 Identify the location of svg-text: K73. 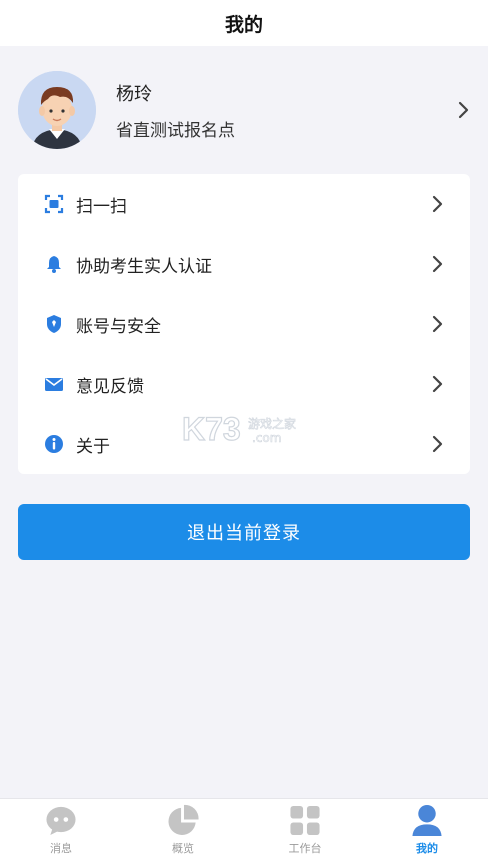
(211, 429).